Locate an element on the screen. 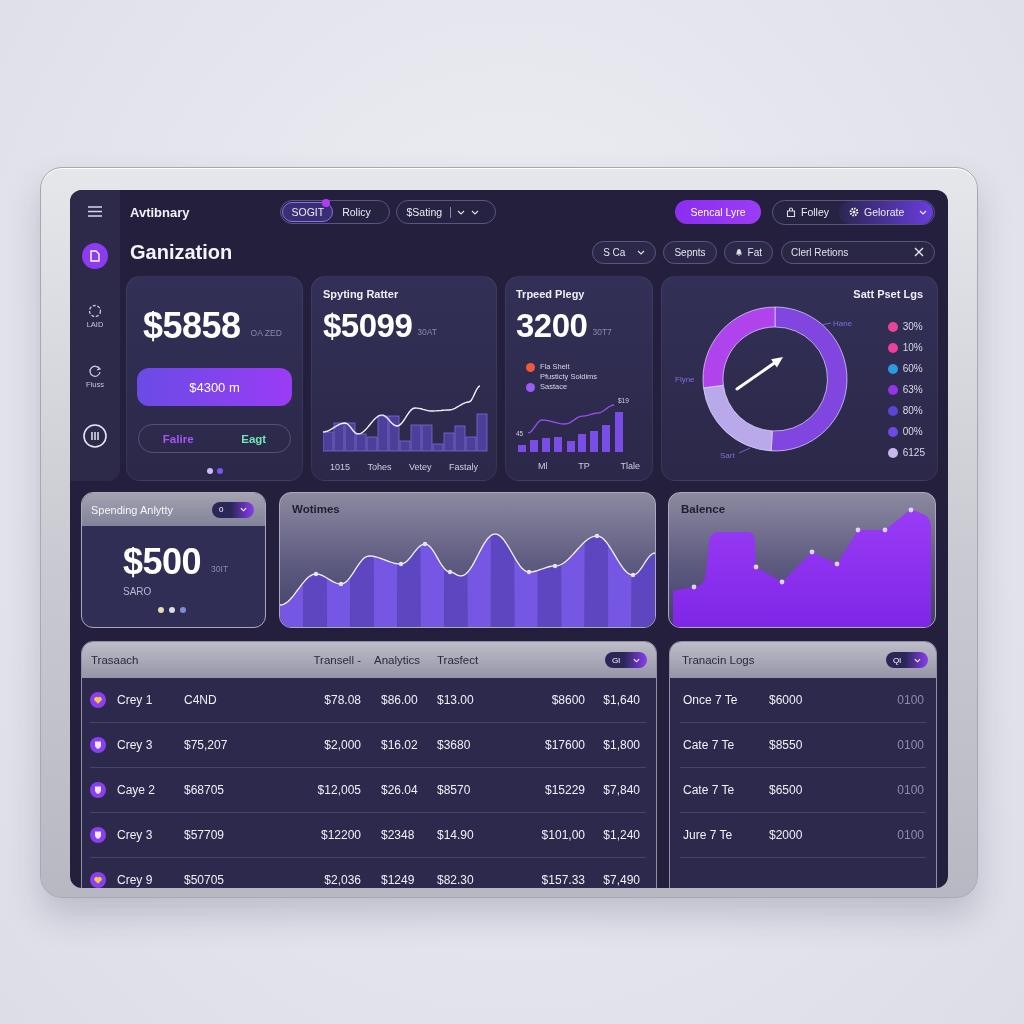 Image resolution: width=1024 pixels, height=1024 pixels. table-cell: Crey 1 is located at coordinates (135, 700).